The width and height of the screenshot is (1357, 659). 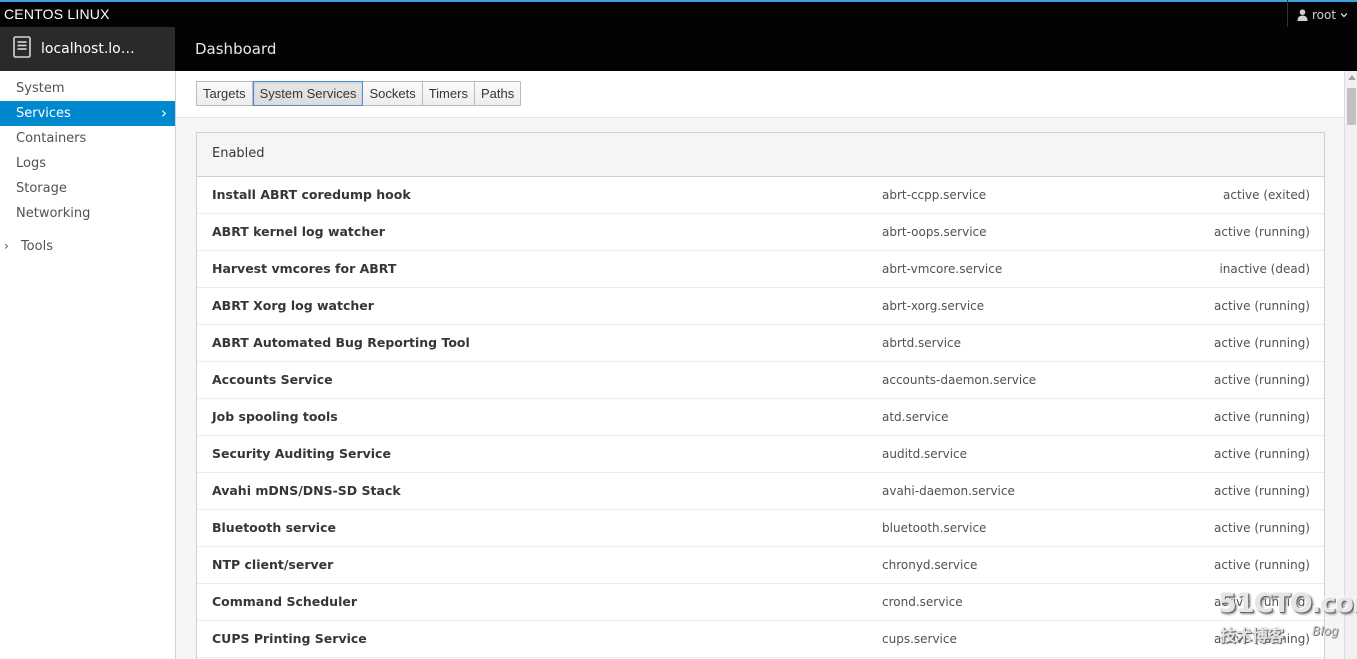 What do you see at coordinates (959, 380) in the screenshot?
I see `service-unit: accounts-daemon.service` at bounding box center [959, 380].